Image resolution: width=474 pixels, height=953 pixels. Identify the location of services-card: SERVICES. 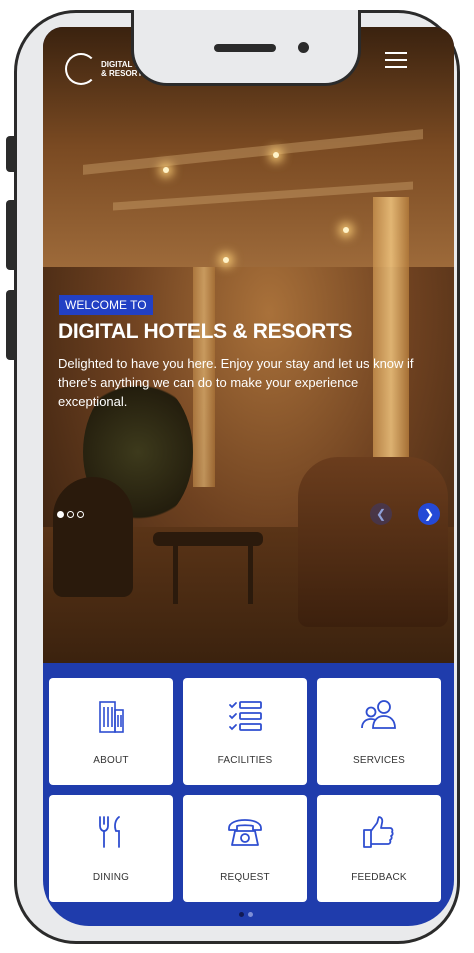
(379, 731).